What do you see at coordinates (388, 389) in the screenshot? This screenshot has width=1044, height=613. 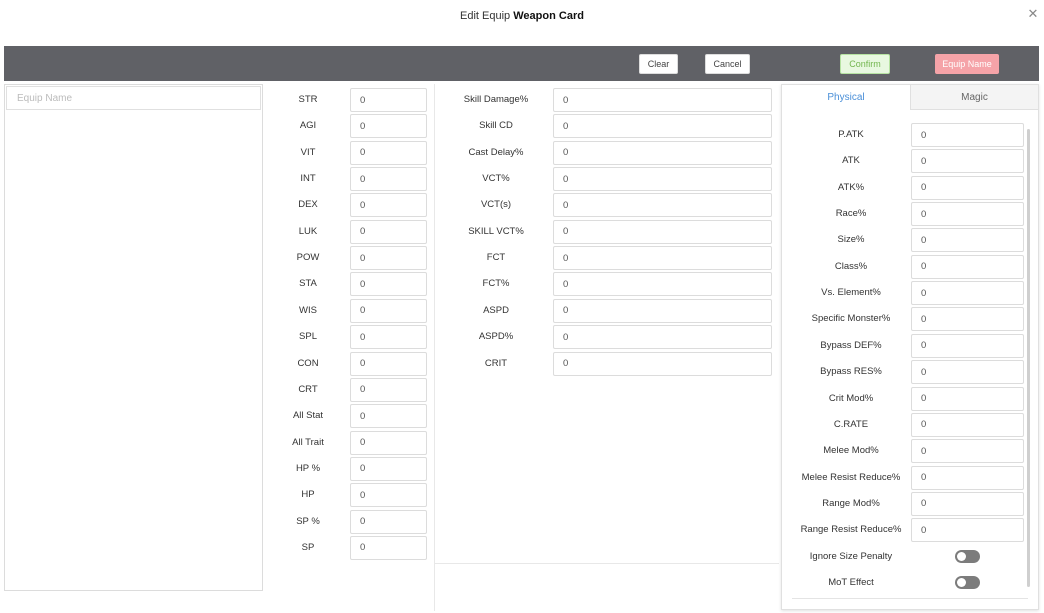 I see `crt-input` at bounding box center [388, 389].